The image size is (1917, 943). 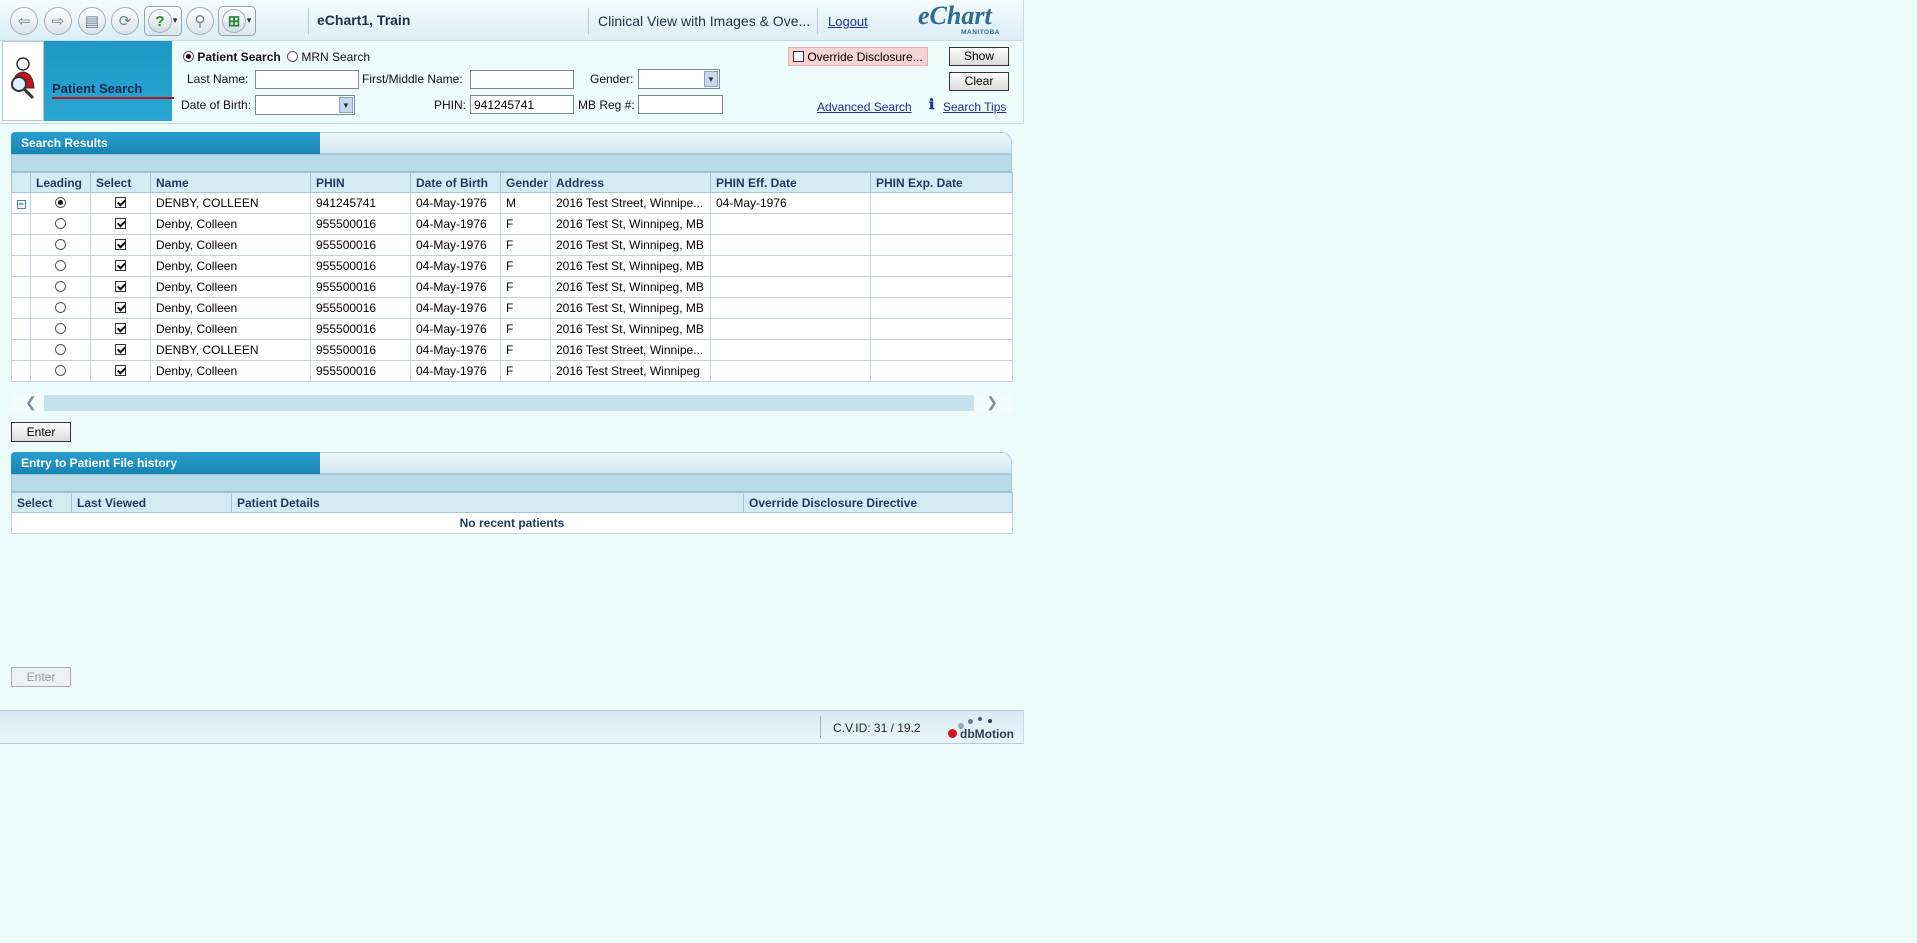 I want to click on add-window-menu-button: ⊞ ▼, so click(x=237, y=21).